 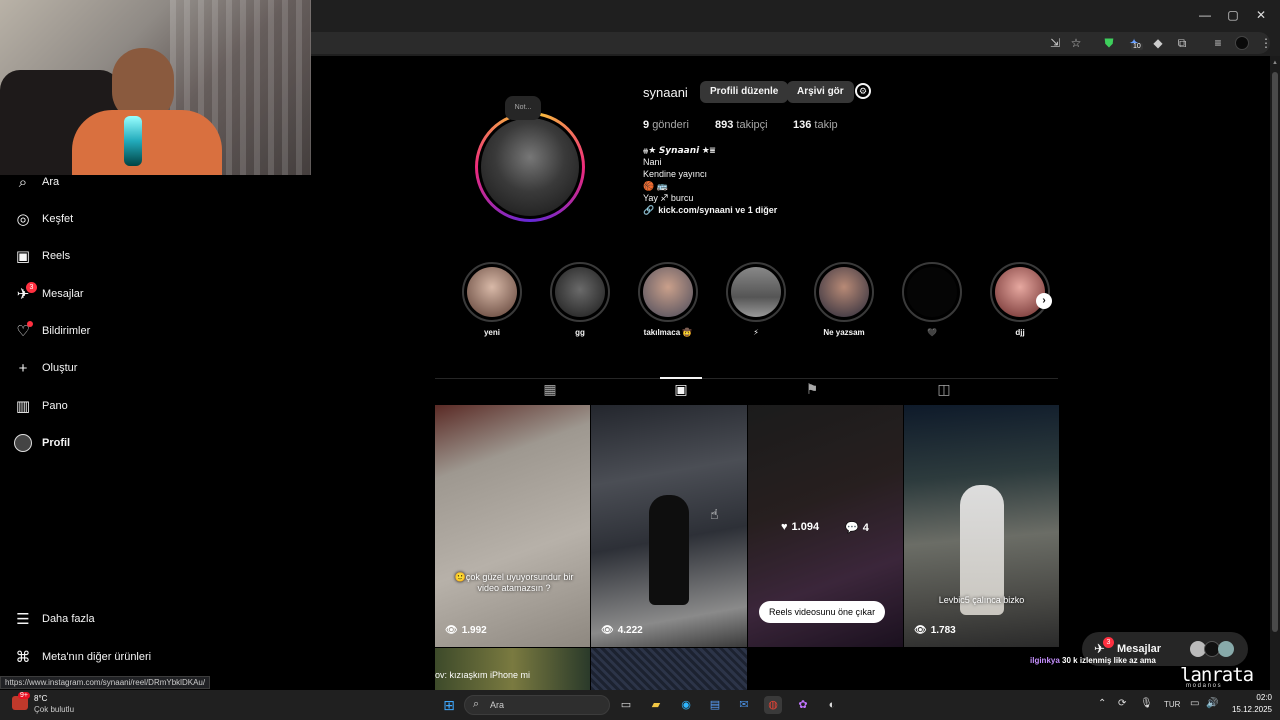 What do you see at coordinates (1182, 43) in the screenshot?
I see `puzzle-icon: ⧉` at bounding box center [1182, 43].